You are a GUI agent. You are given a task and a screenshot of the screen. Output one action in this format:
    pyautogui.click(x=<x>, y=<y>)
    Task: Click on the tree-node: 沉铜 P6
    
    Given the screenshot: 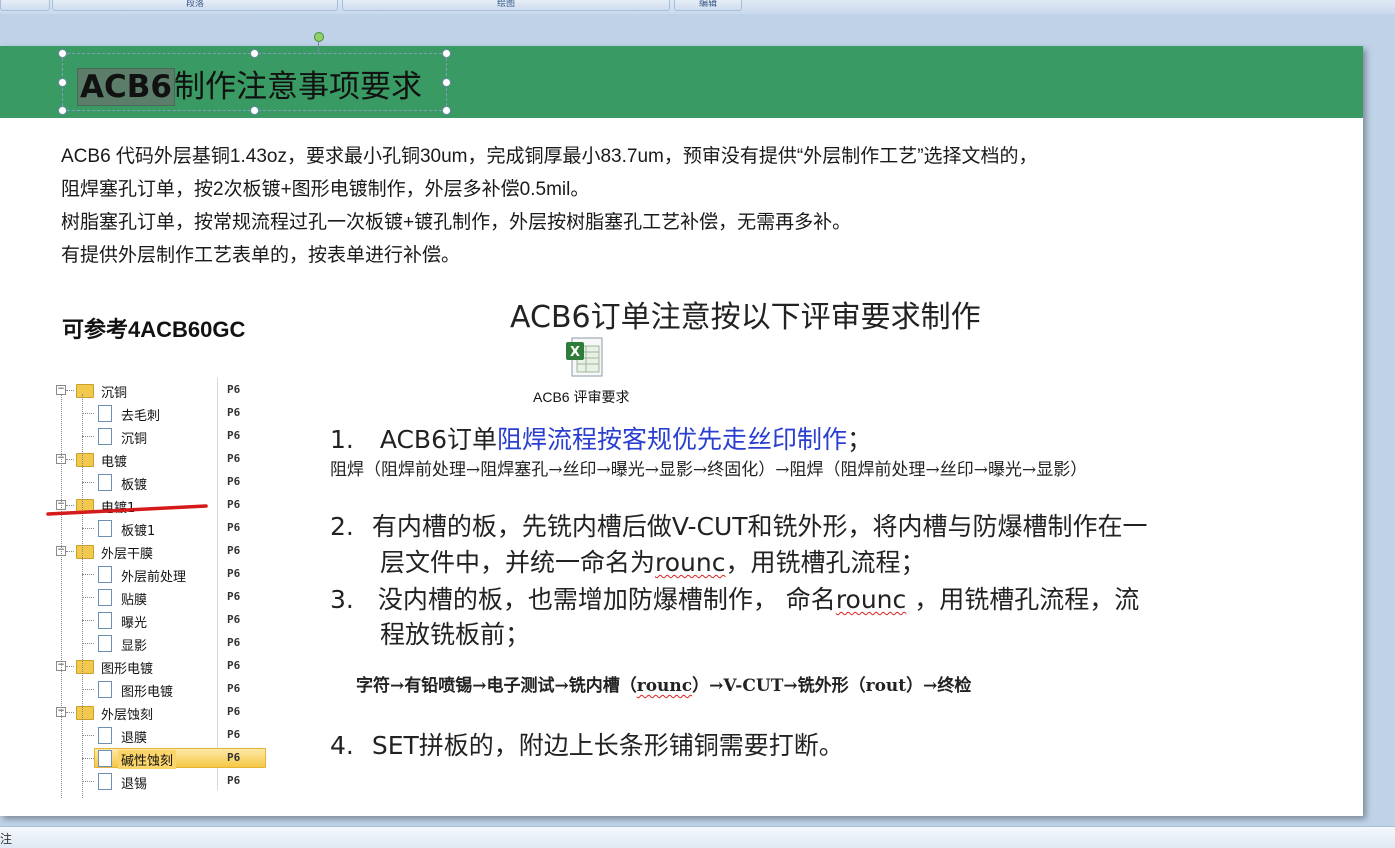 What is the action you would take?
    pyautogui.click(x=162, y=436)
    